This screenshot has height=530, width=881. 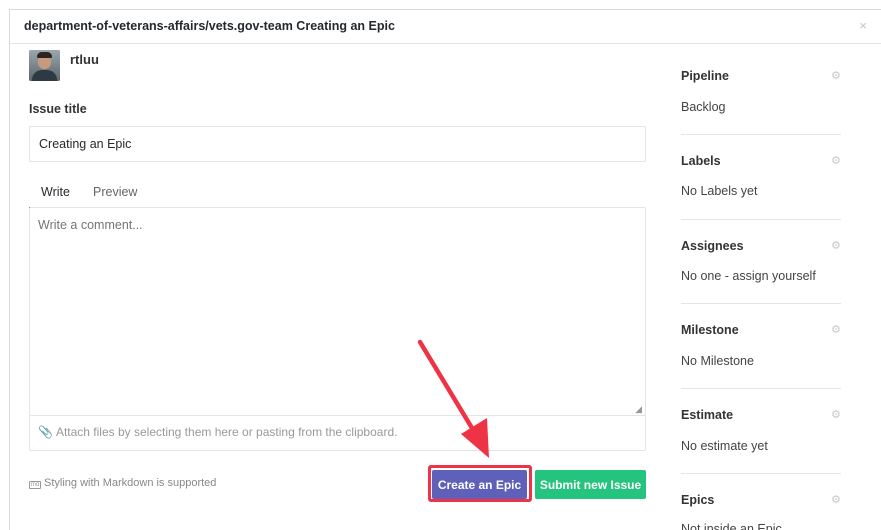 I want to click on sidebar-title-pipeline: Pipeline, so click(x=705, y=76).